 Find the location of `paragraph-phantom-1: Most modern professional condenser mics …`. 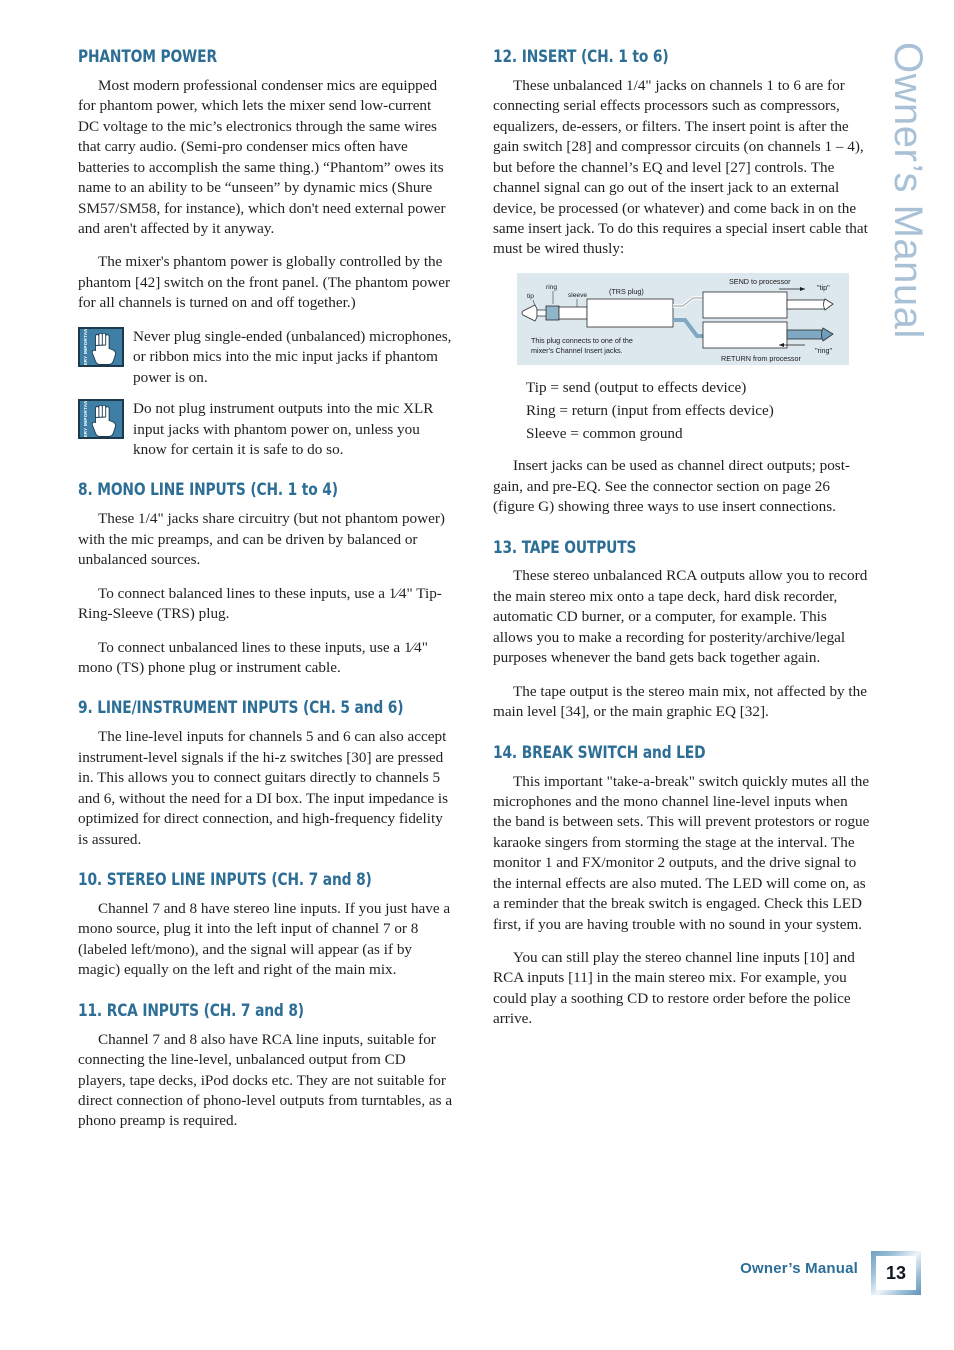

paragraph-phantom-1: Most modern professional condenser mics … is located at coordinates (262, 157).